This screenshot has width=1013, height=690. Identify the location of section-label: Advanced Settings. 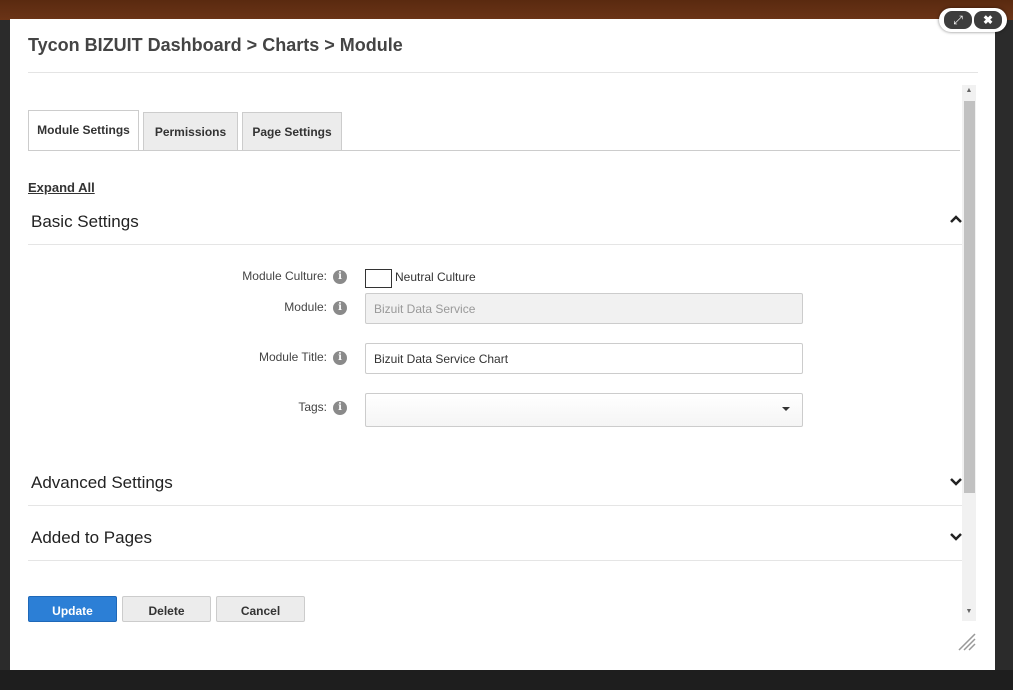
(102, 482).